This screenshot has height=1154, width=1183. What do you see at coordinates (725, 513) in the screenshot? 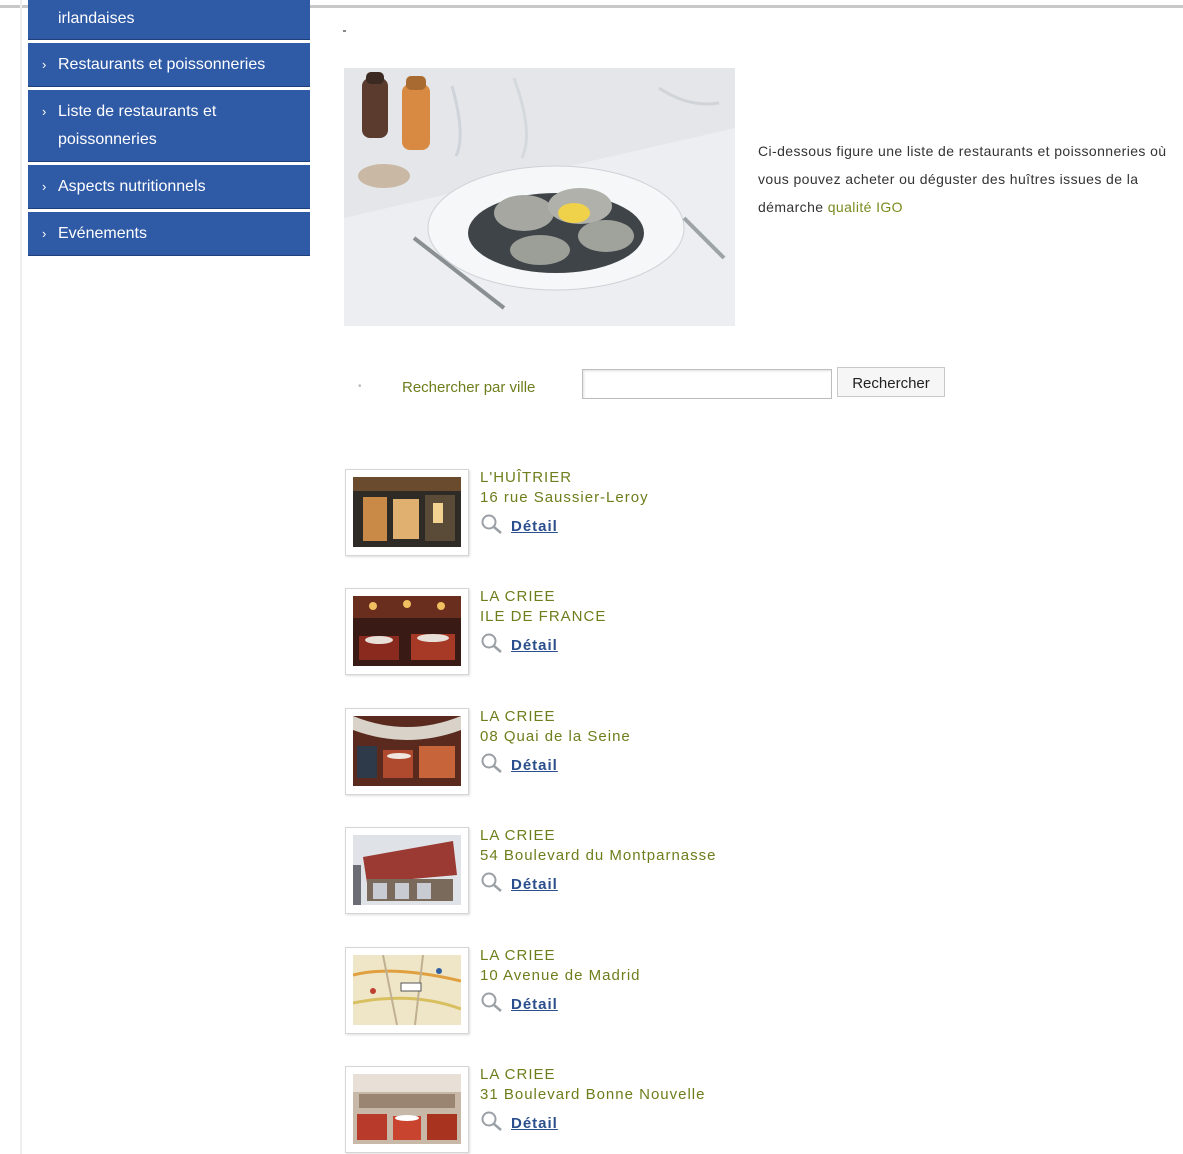
I see `list-item: L'HUÎTRIER 16 rue Saussier-Leroy Détail` at bounding box center [725, 513].